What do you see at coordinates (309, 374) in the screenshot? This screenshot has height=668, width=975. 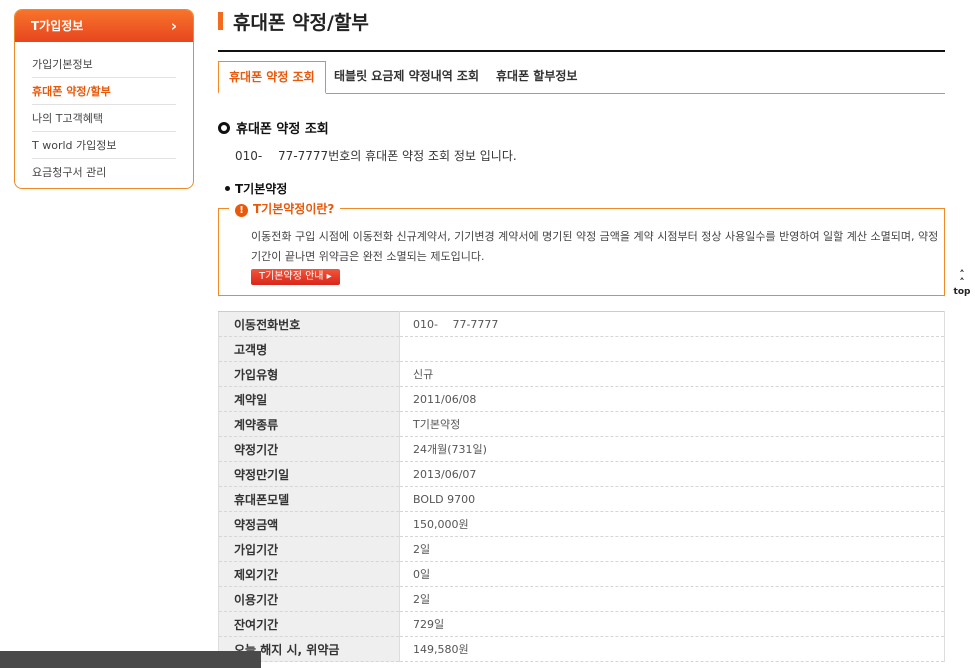 I see `row-label: 가입유형` at bounding box center [309, 374].